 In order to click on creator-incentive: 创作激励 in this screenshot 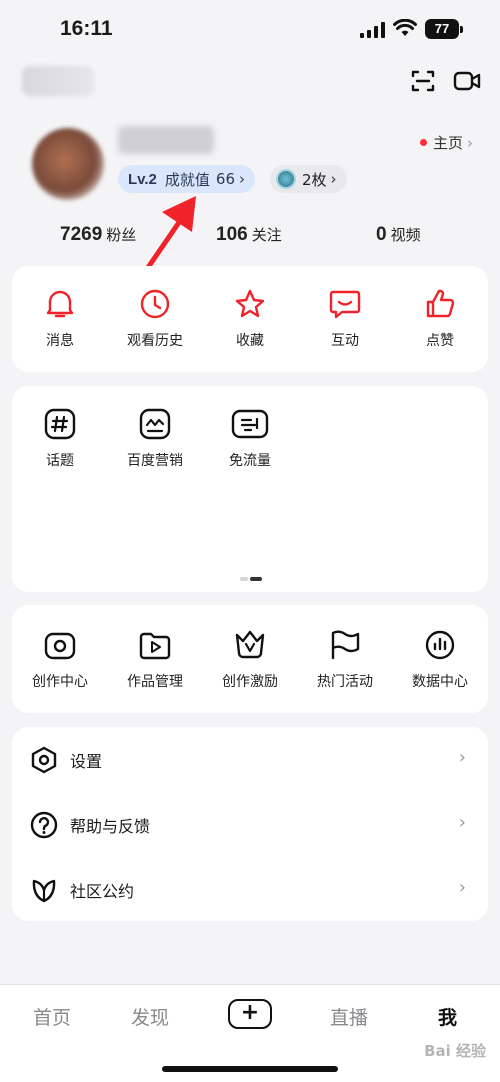, I will do `click(250, 660)`.